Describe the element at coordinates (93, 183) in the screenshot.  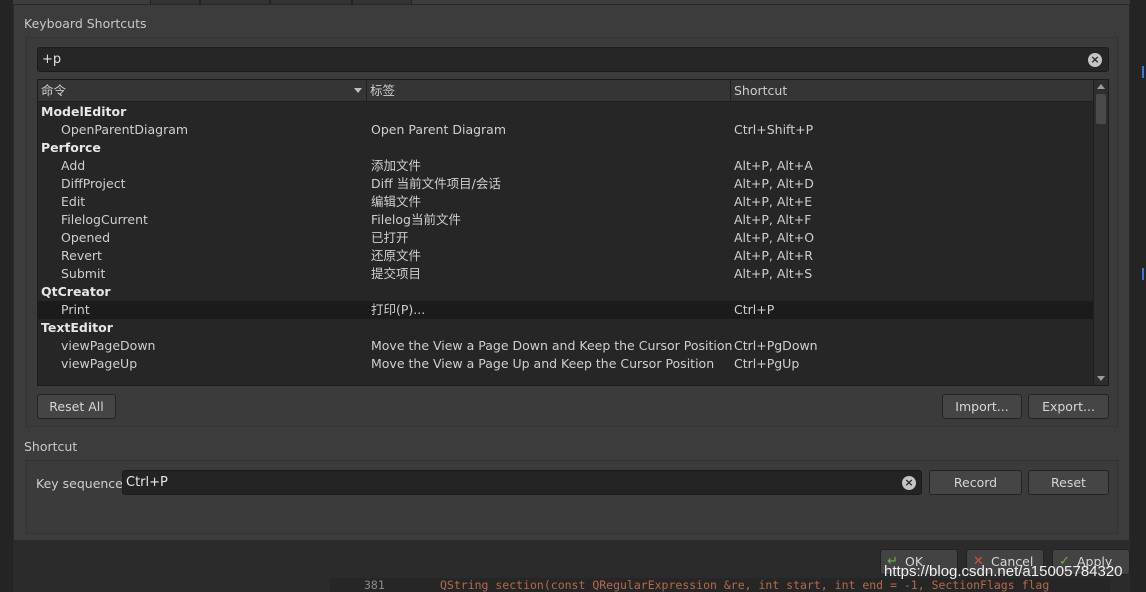
I see `command-cell: DiffProject` at that location.